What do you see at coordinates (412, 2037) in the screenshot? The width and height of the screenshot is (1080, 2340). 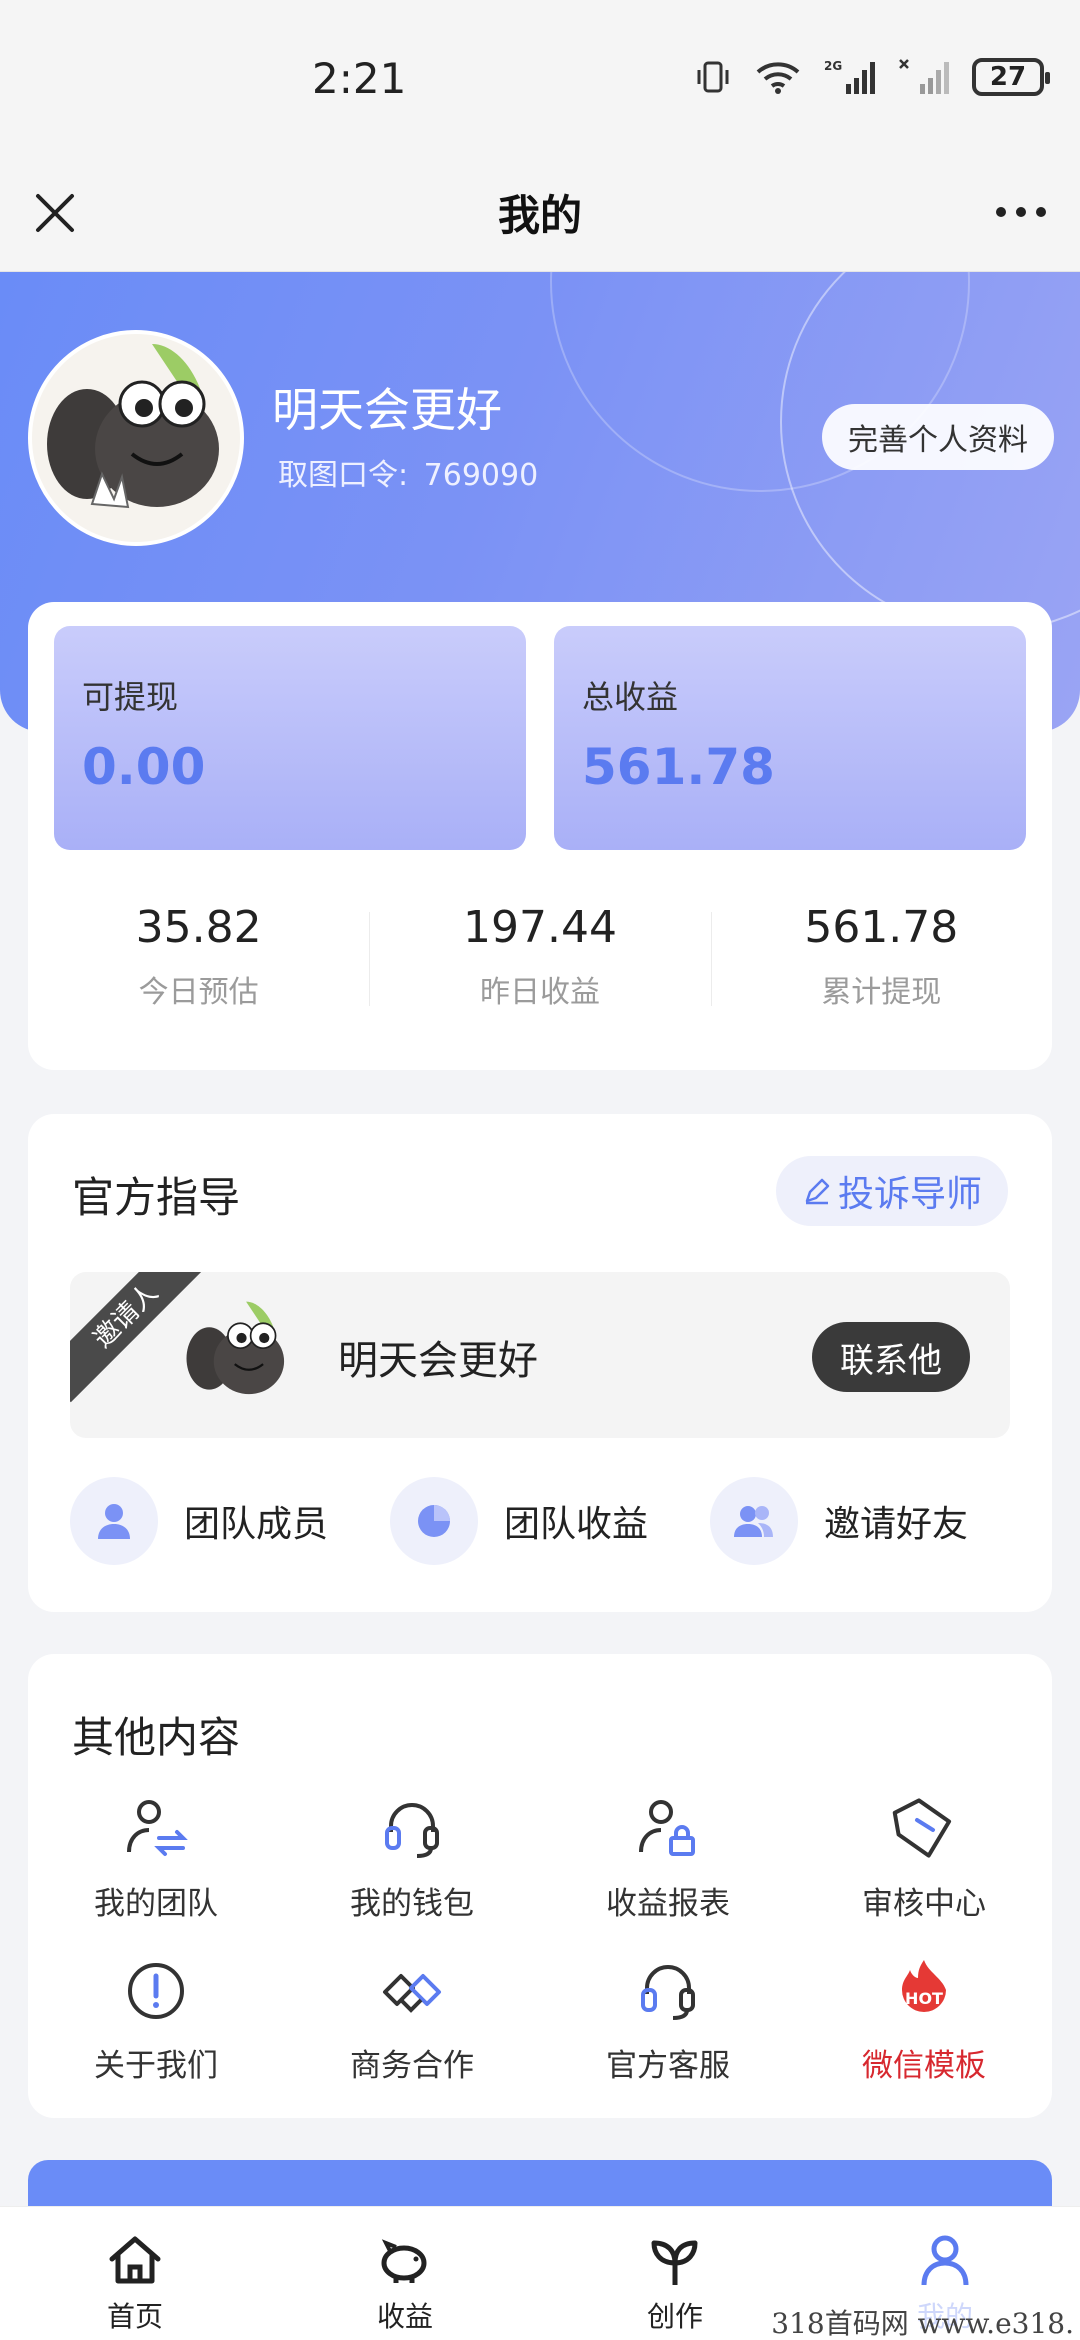 I see `business-cooperation-item: 商务合作` at bounding box center [412, 2037].